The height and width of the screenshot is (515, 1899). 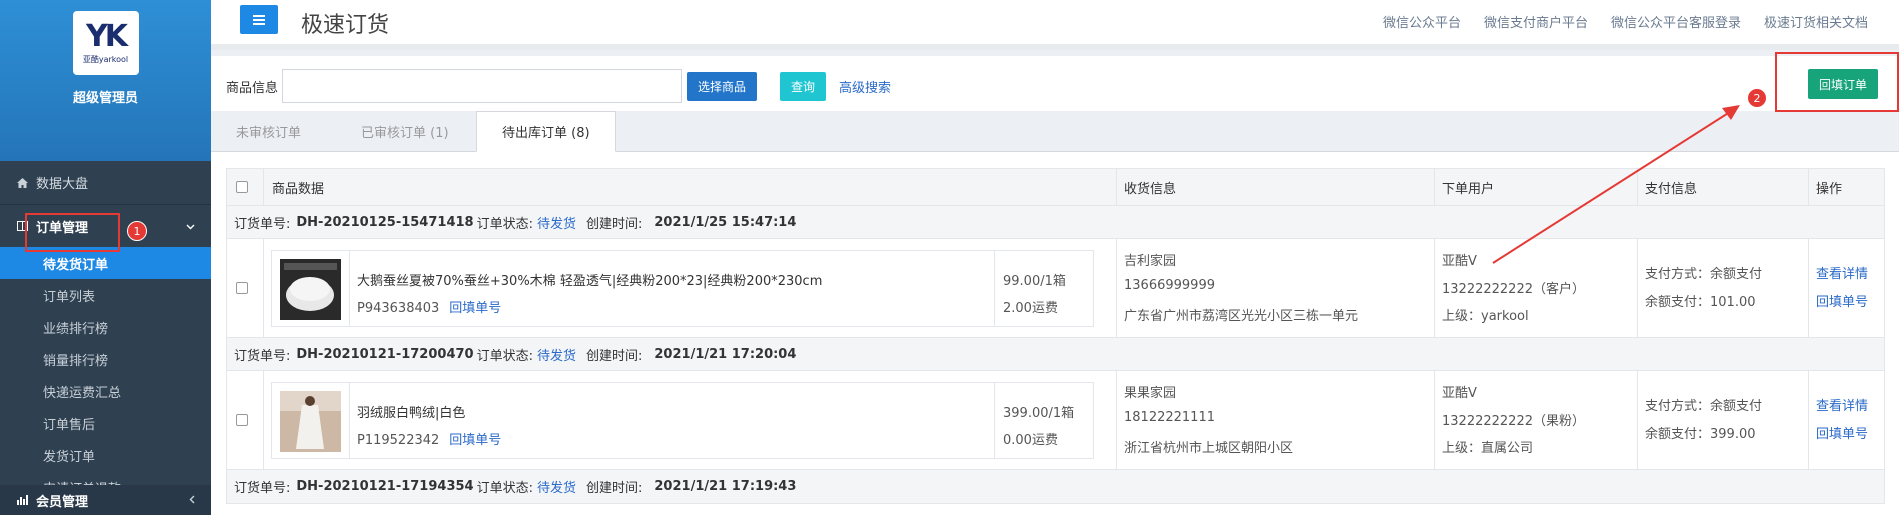 I want to click on annotation-arrow, so click(x=1616, y=184).